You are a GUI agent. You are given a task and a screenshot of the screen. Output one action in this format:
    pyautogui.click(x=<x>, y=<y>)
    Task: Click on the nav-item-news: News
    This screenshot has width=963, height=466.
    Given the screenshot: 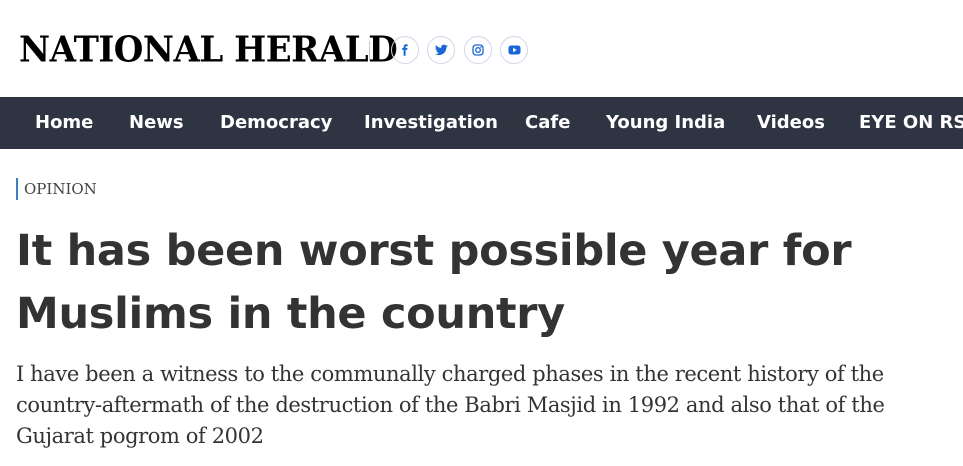 What is the action you would take?
    pyautogui.click(x=156, y=123)
    